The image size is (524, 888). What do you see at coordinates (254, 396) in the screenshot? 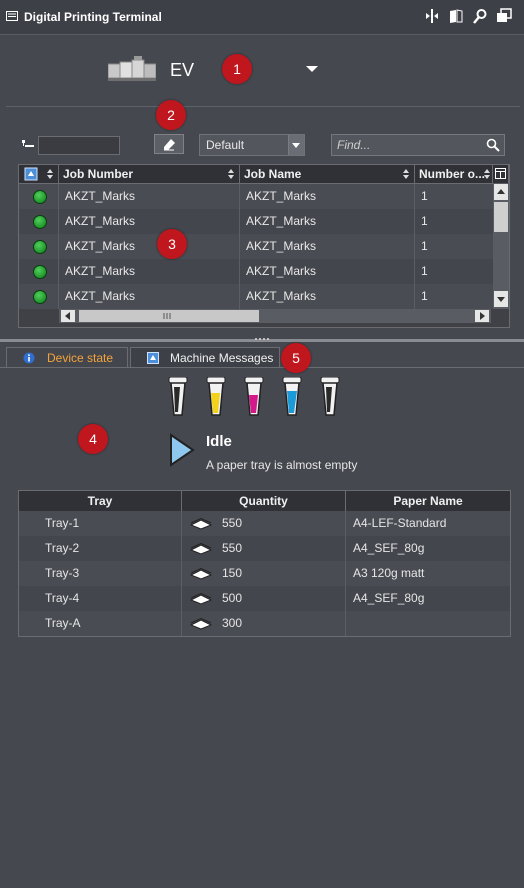
I see `toner-magenta-icon` at bounding box center [254, 396].